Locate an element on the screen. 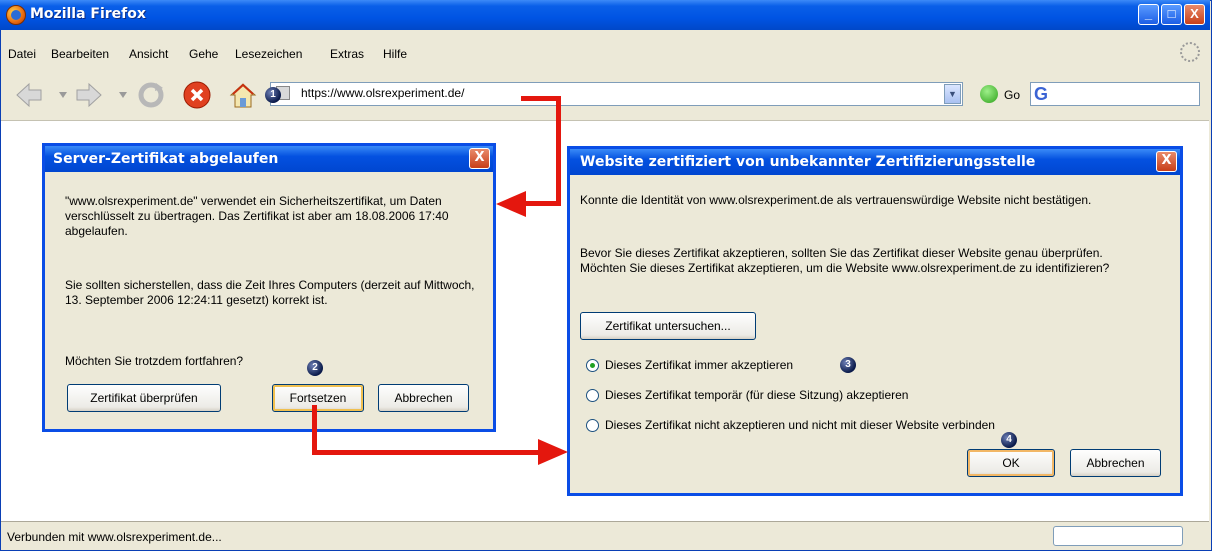 The width and height of the screenshot is (1212, 551). search-input is located at coordinates (1115, 94).